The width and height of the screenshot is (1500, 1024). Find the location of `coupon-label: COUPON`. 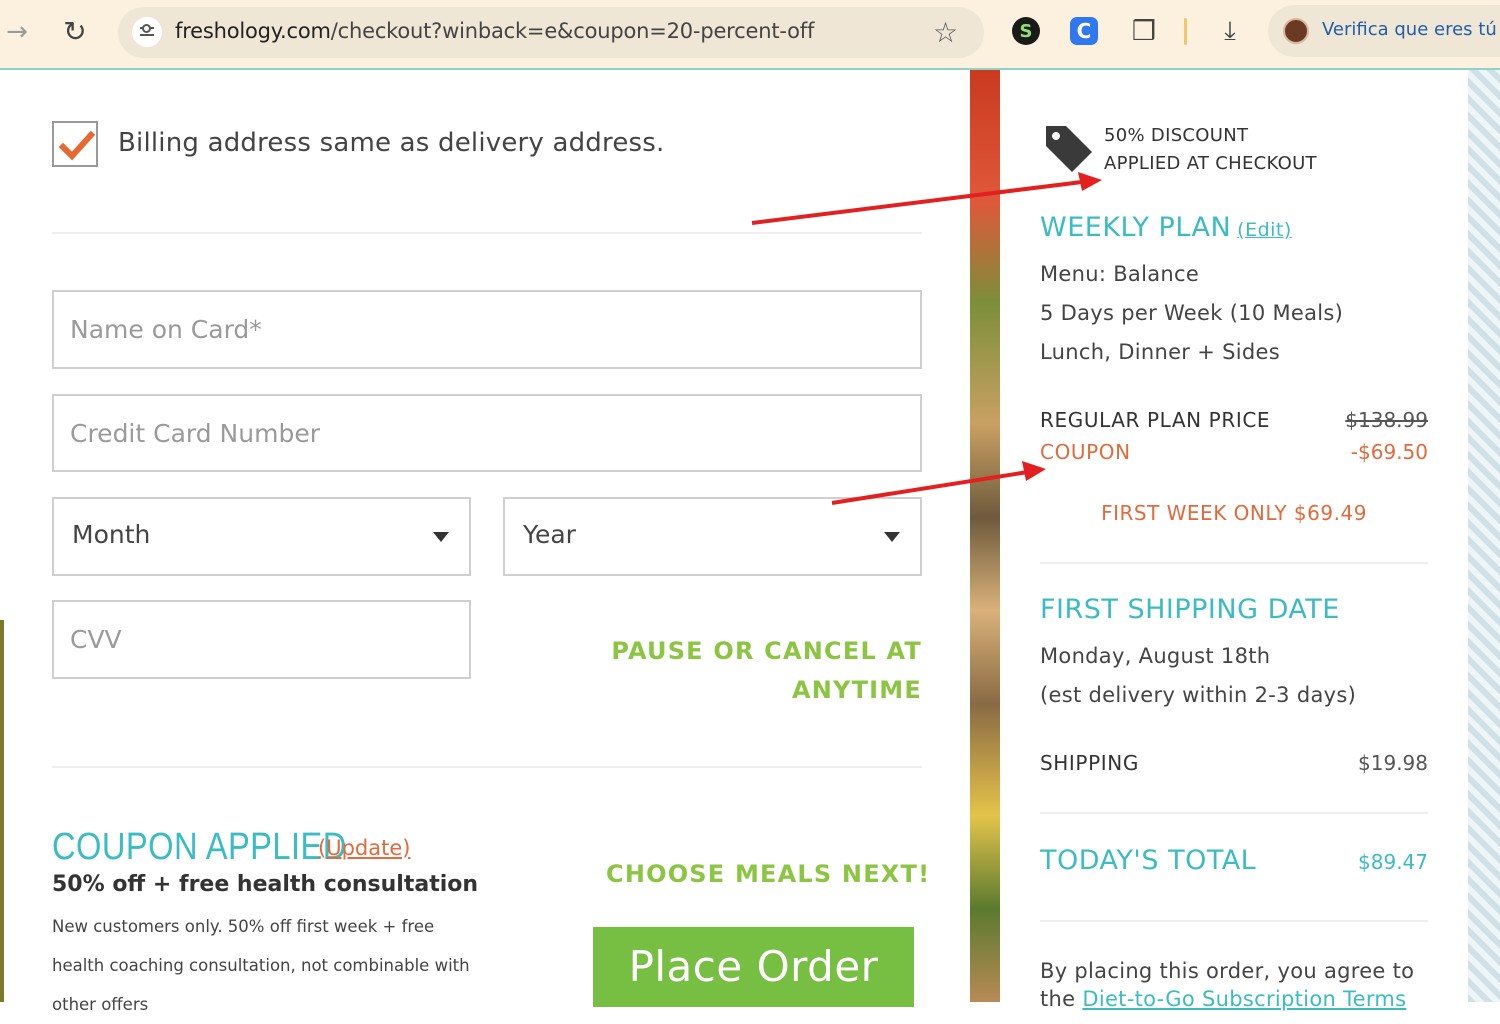

coupon-label: COUPON is located at coordinates (1085, 452).